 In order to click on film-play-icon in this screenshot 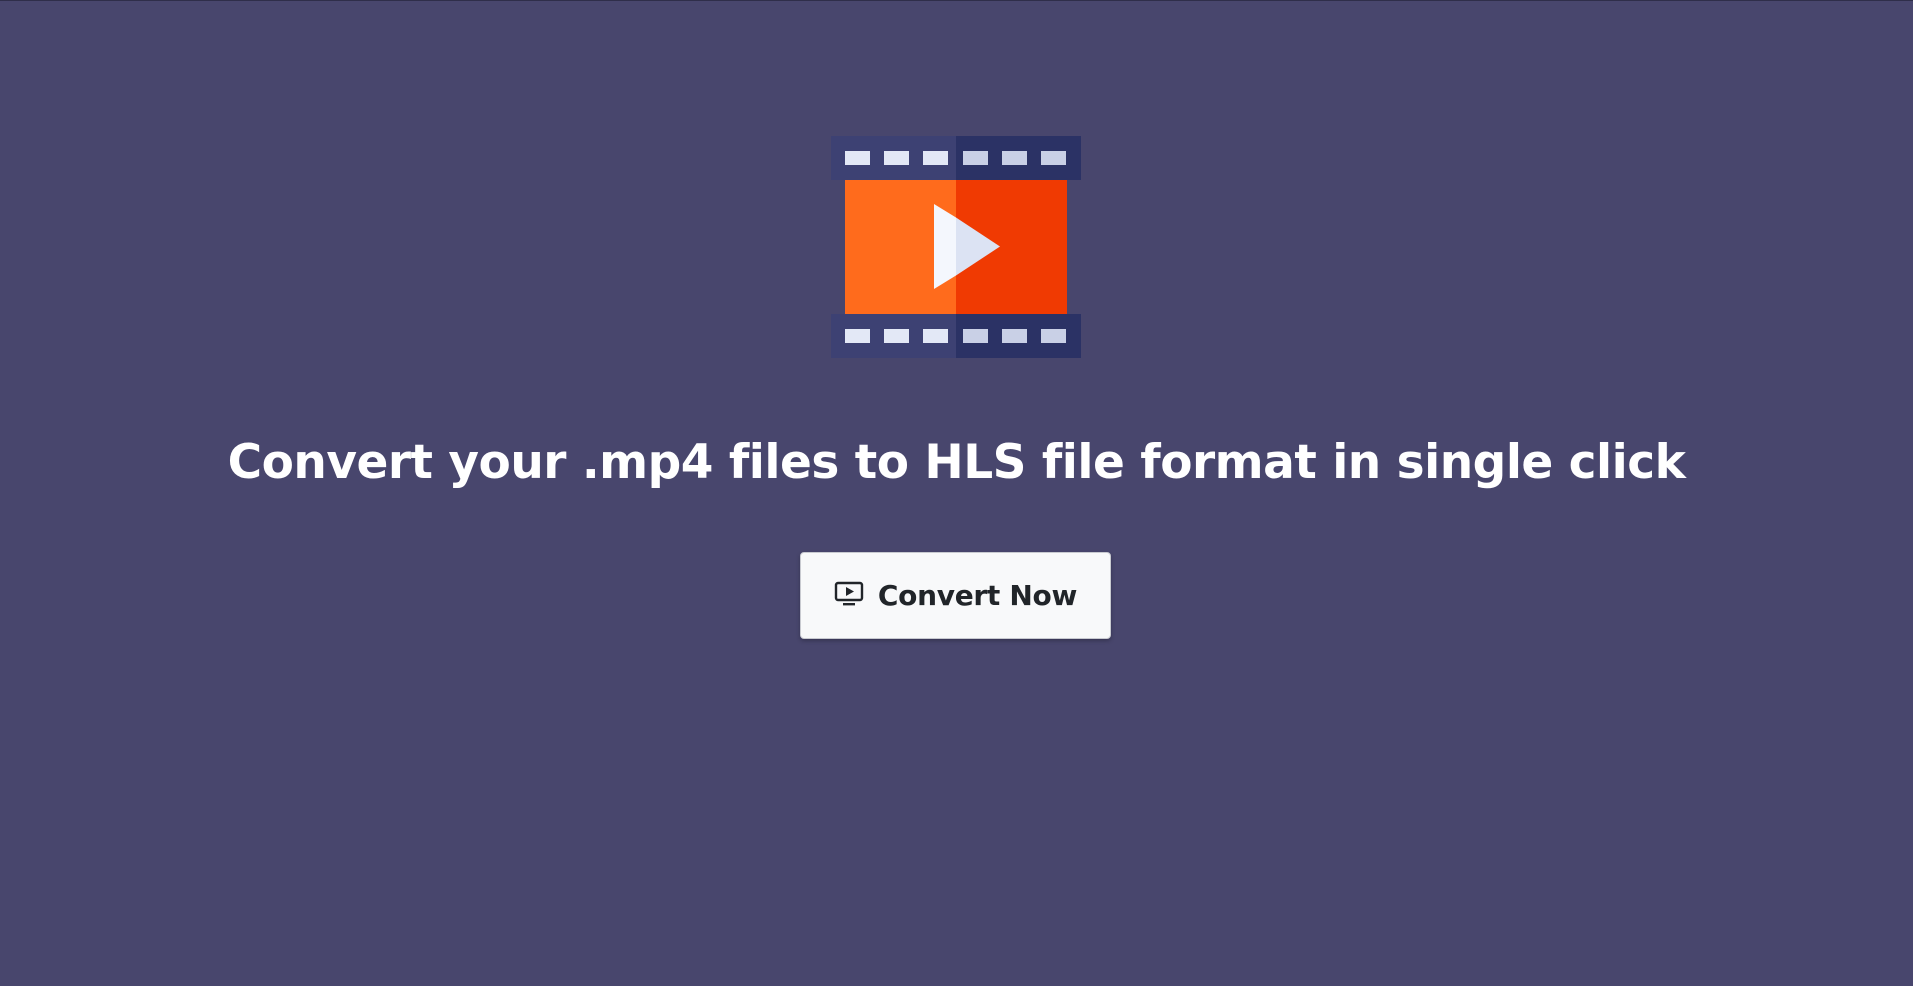, I will do `click(956, 247)`.